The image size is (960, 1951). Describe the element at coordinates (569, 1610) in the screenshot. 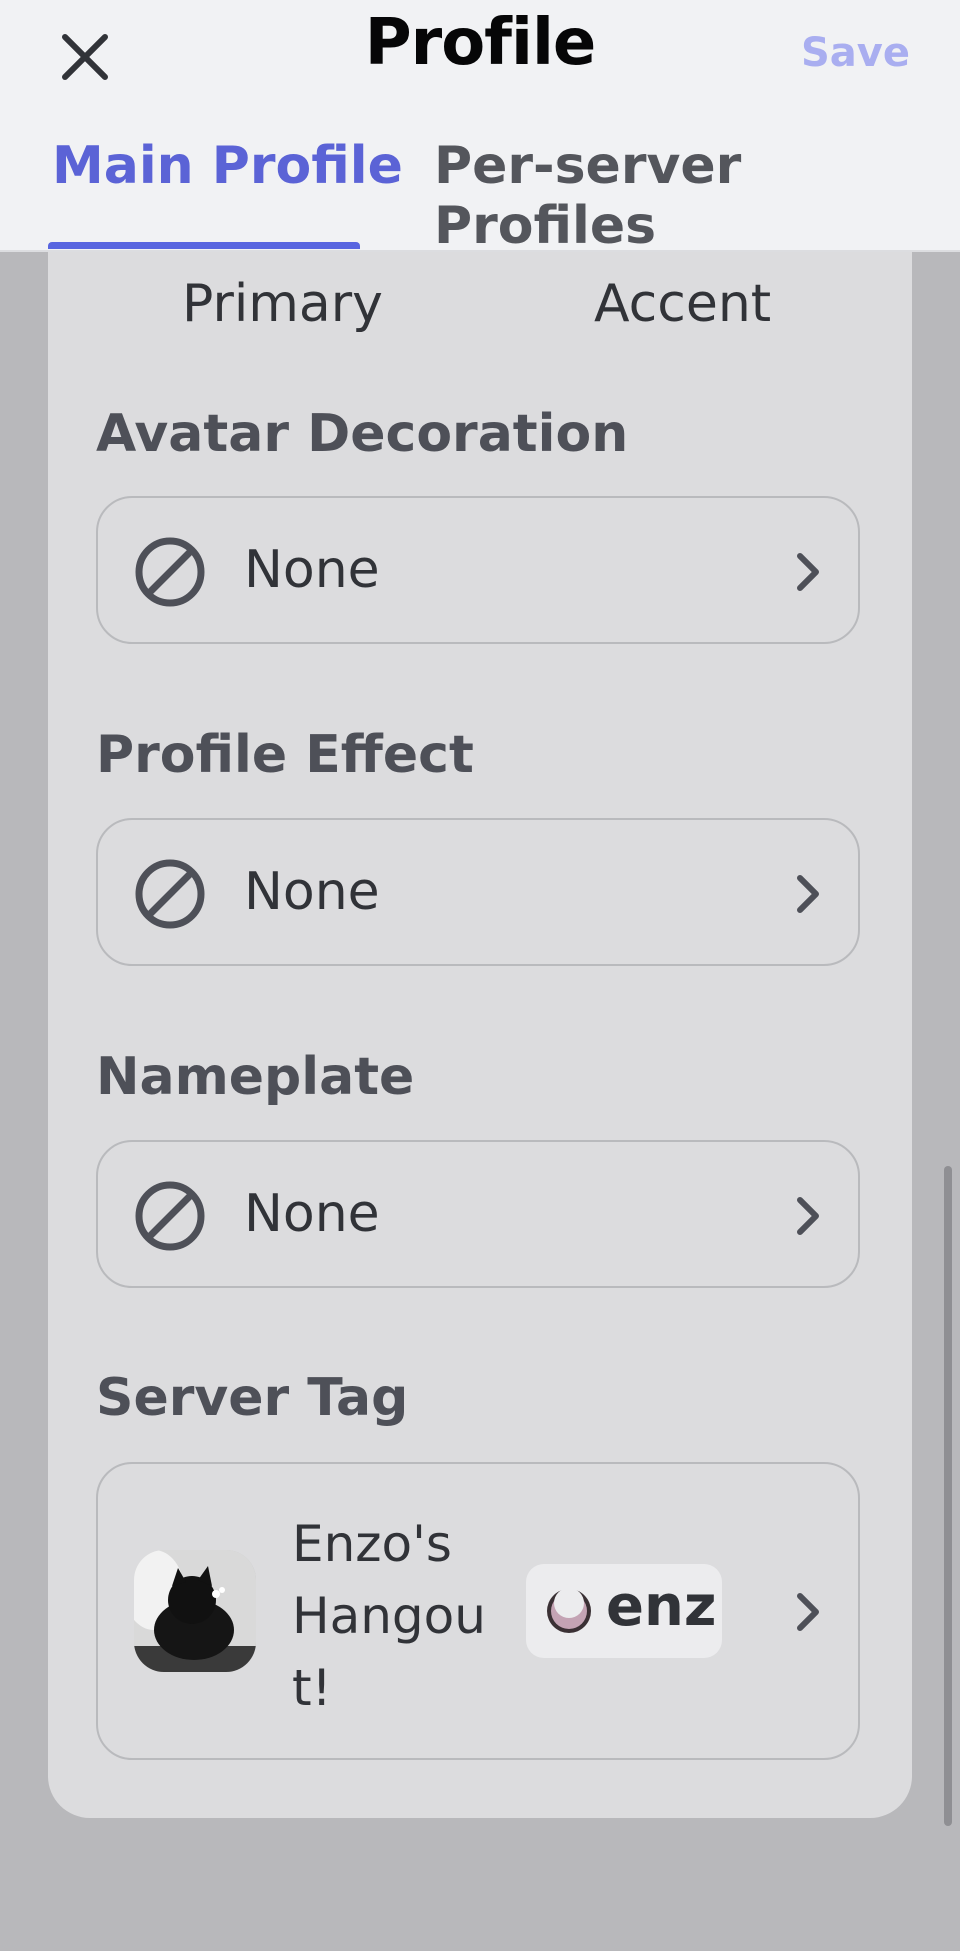

I see `moon-badge-icon` at that location.